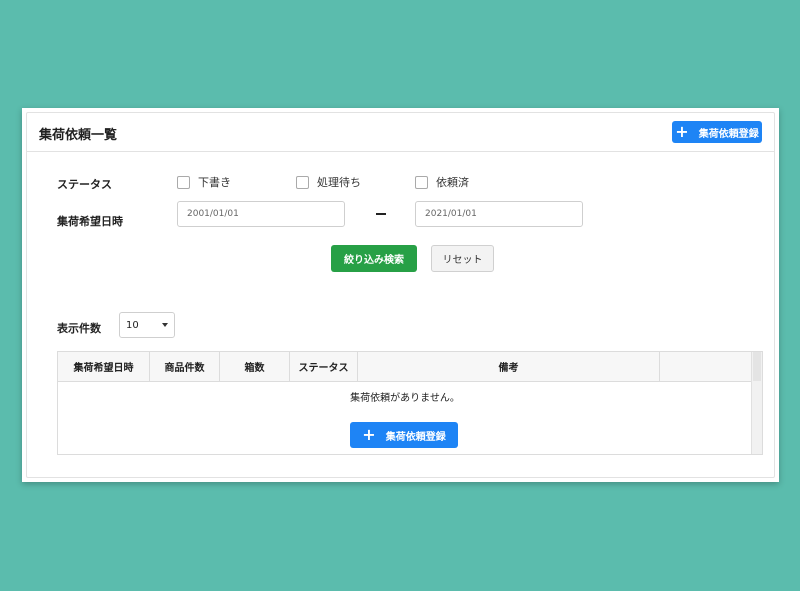  What do you see at coordinates (339, 182) in the screenshot?
I see `pending-checkbox-label: 処理待ち` at bounding box center [339, 182].